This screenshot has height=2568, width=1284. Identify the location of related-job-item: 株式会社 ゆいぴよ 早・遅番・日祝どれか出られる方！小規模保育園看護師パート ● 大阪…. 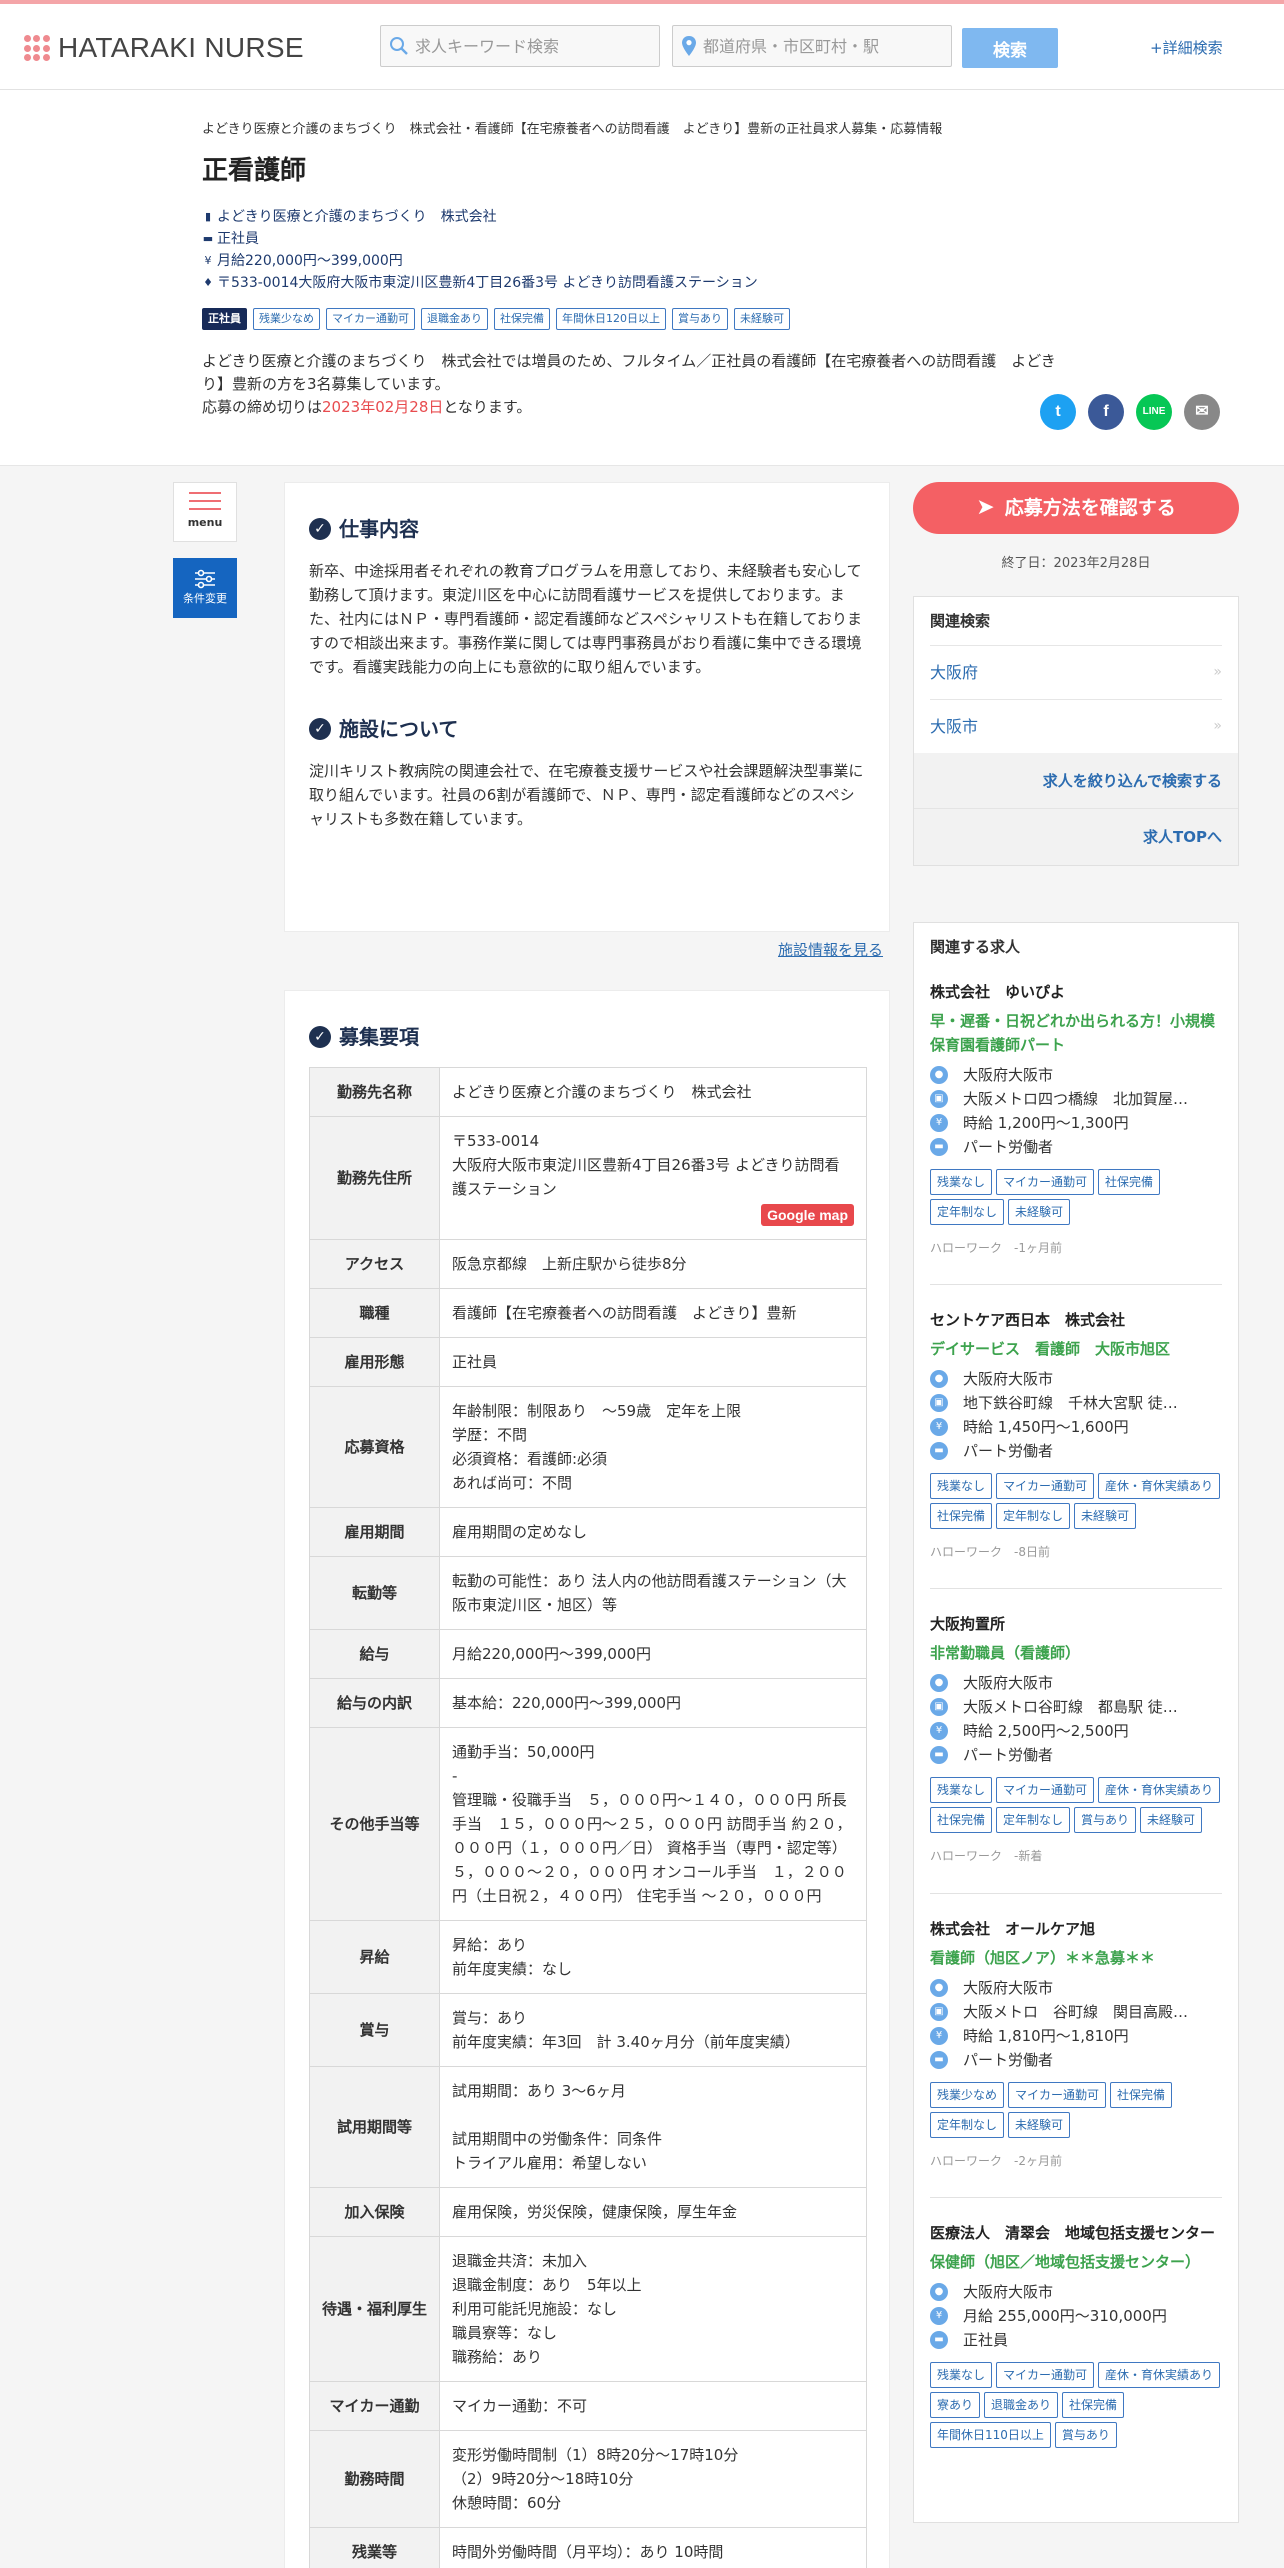
(1076, 1130).